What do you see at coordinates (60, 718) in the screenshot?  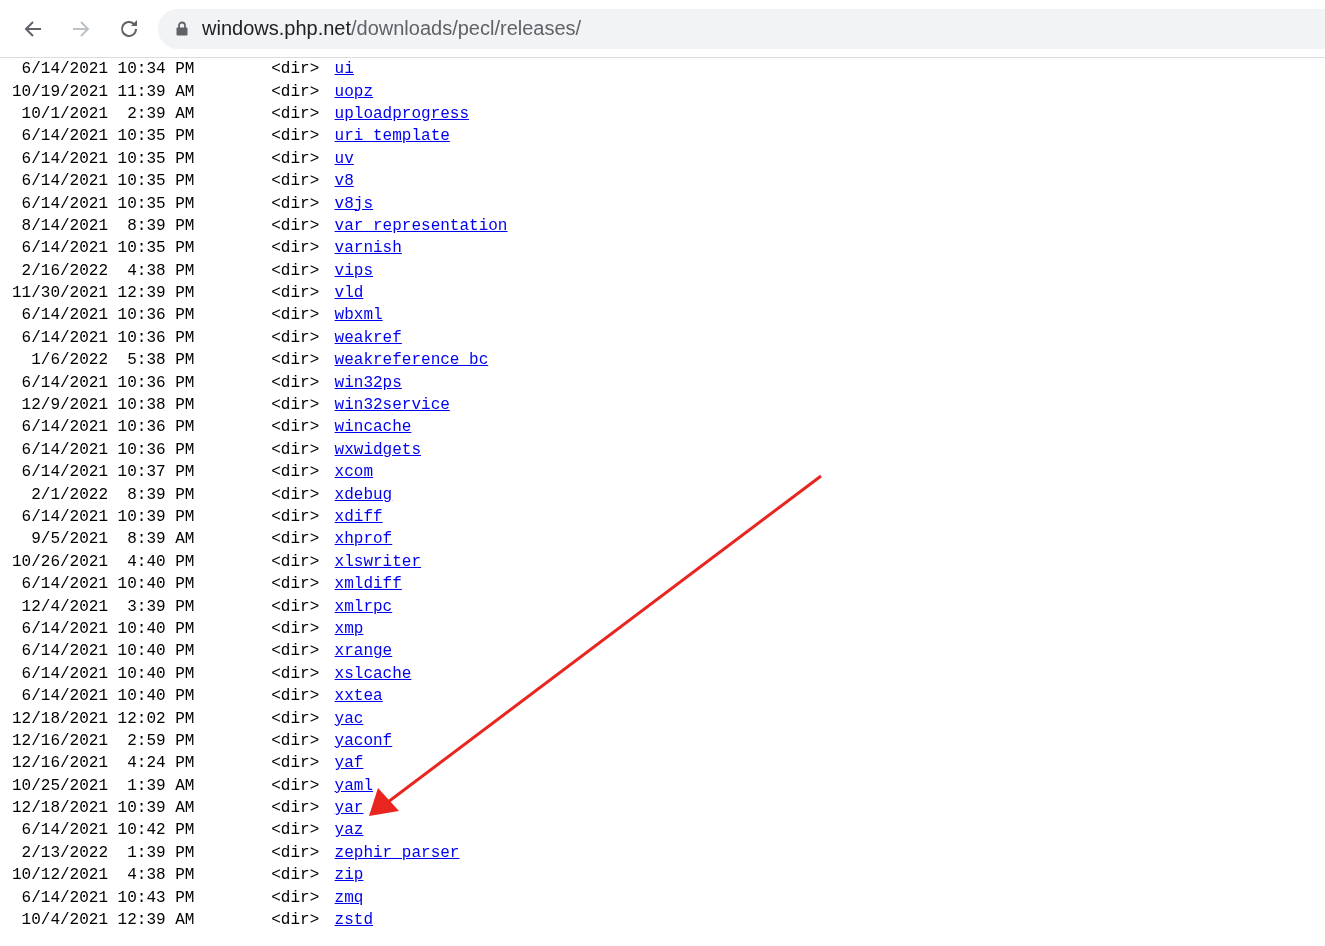 I see `date-text: 12/18/2021` at bounding box center [60, 718].